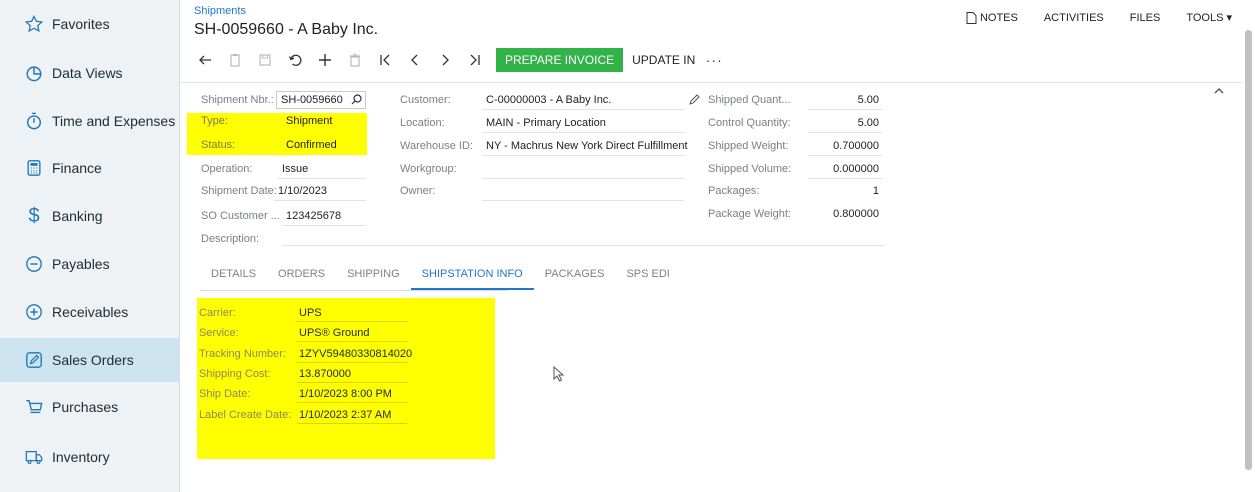  What do you see at coordinates (324, 122) in the screenshot?
I see `type-value: Shipment` at bounding box center [324, 122].